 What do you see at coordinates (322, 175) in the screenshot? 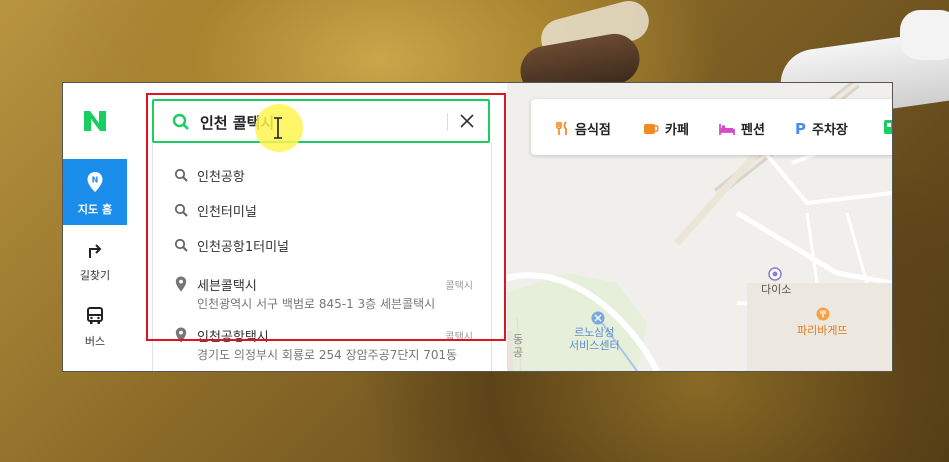
I see `suggestion-item: 인천공항` at bounding box center [322, 175].